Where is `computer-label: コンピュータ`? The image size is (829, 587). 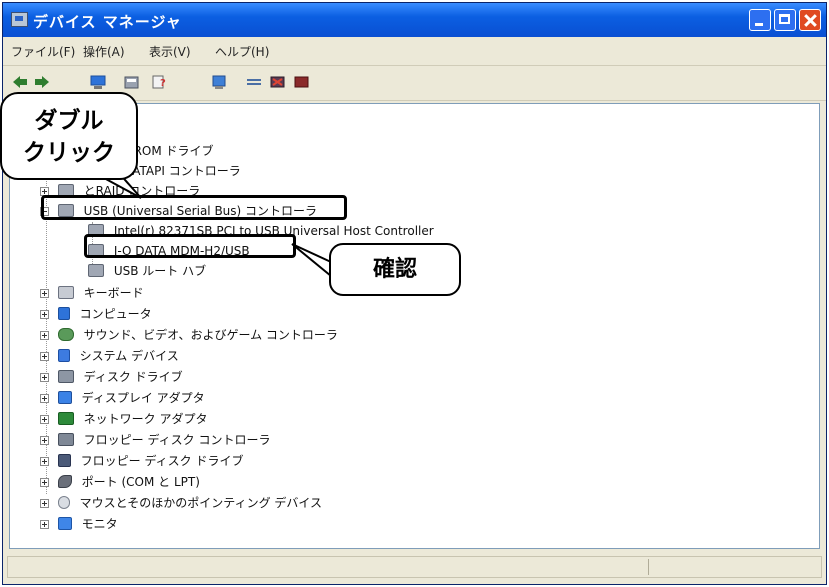 computer-label: コンピュータ is located at coordinates (115, 314).